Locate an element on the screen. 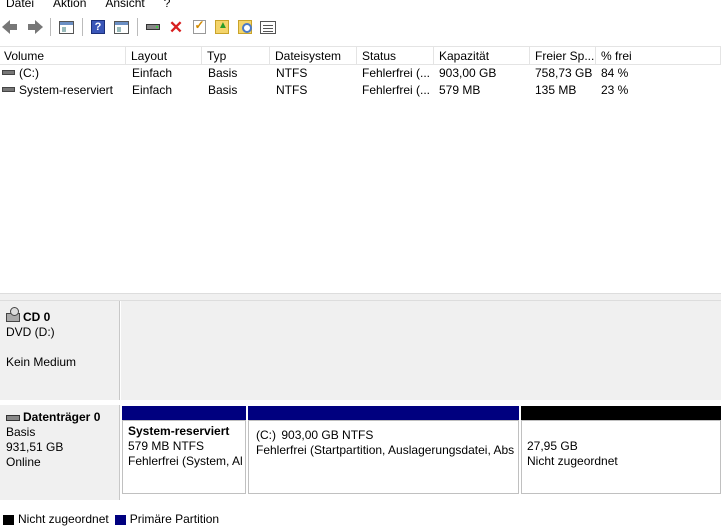 Image resolution: width=721 pixels, height=526 pixels. volume-name: (C:) is located at coordinates (29, 73).